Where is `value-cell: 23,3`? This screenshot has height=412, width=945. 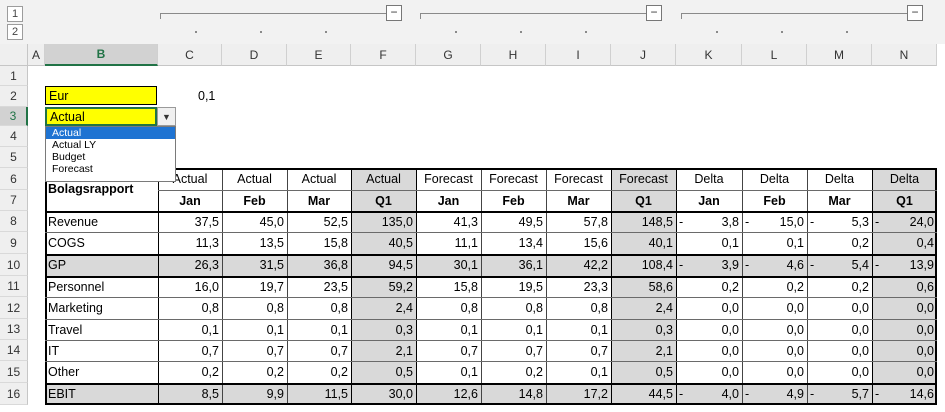 value-cell: 23,3 is located at coordinates (578, 286).